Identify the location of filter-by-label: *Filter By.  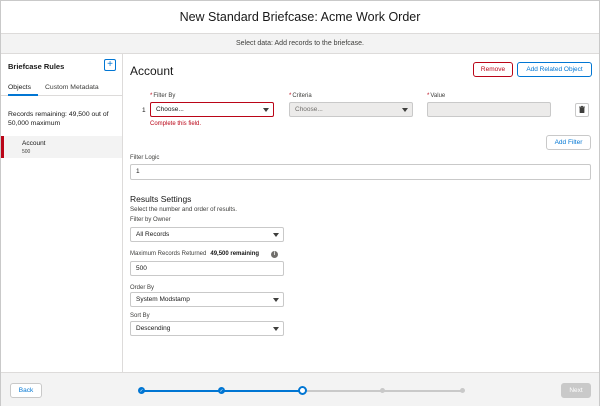
(163, 96).